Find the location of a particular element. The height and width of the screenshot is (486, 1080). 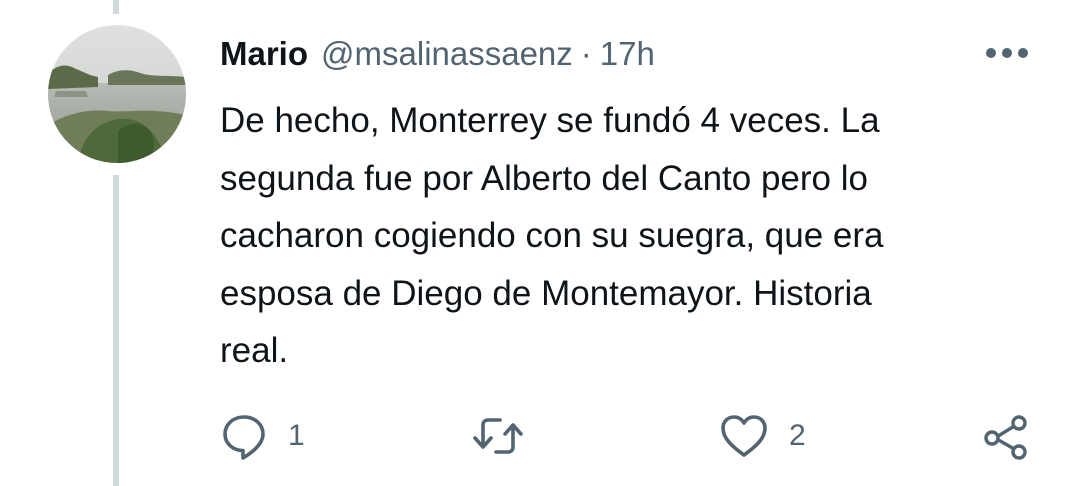

share-button is located at coordinates (1006, 436).